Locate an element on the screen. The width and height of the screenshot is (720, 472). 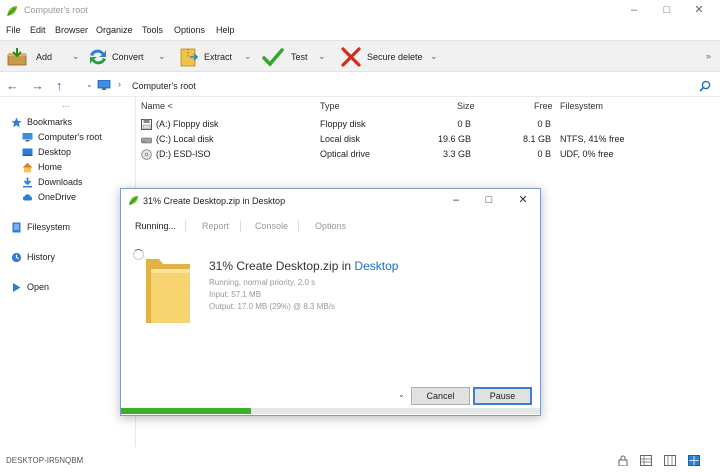
clock-icon is located at coordinates (16, 257).